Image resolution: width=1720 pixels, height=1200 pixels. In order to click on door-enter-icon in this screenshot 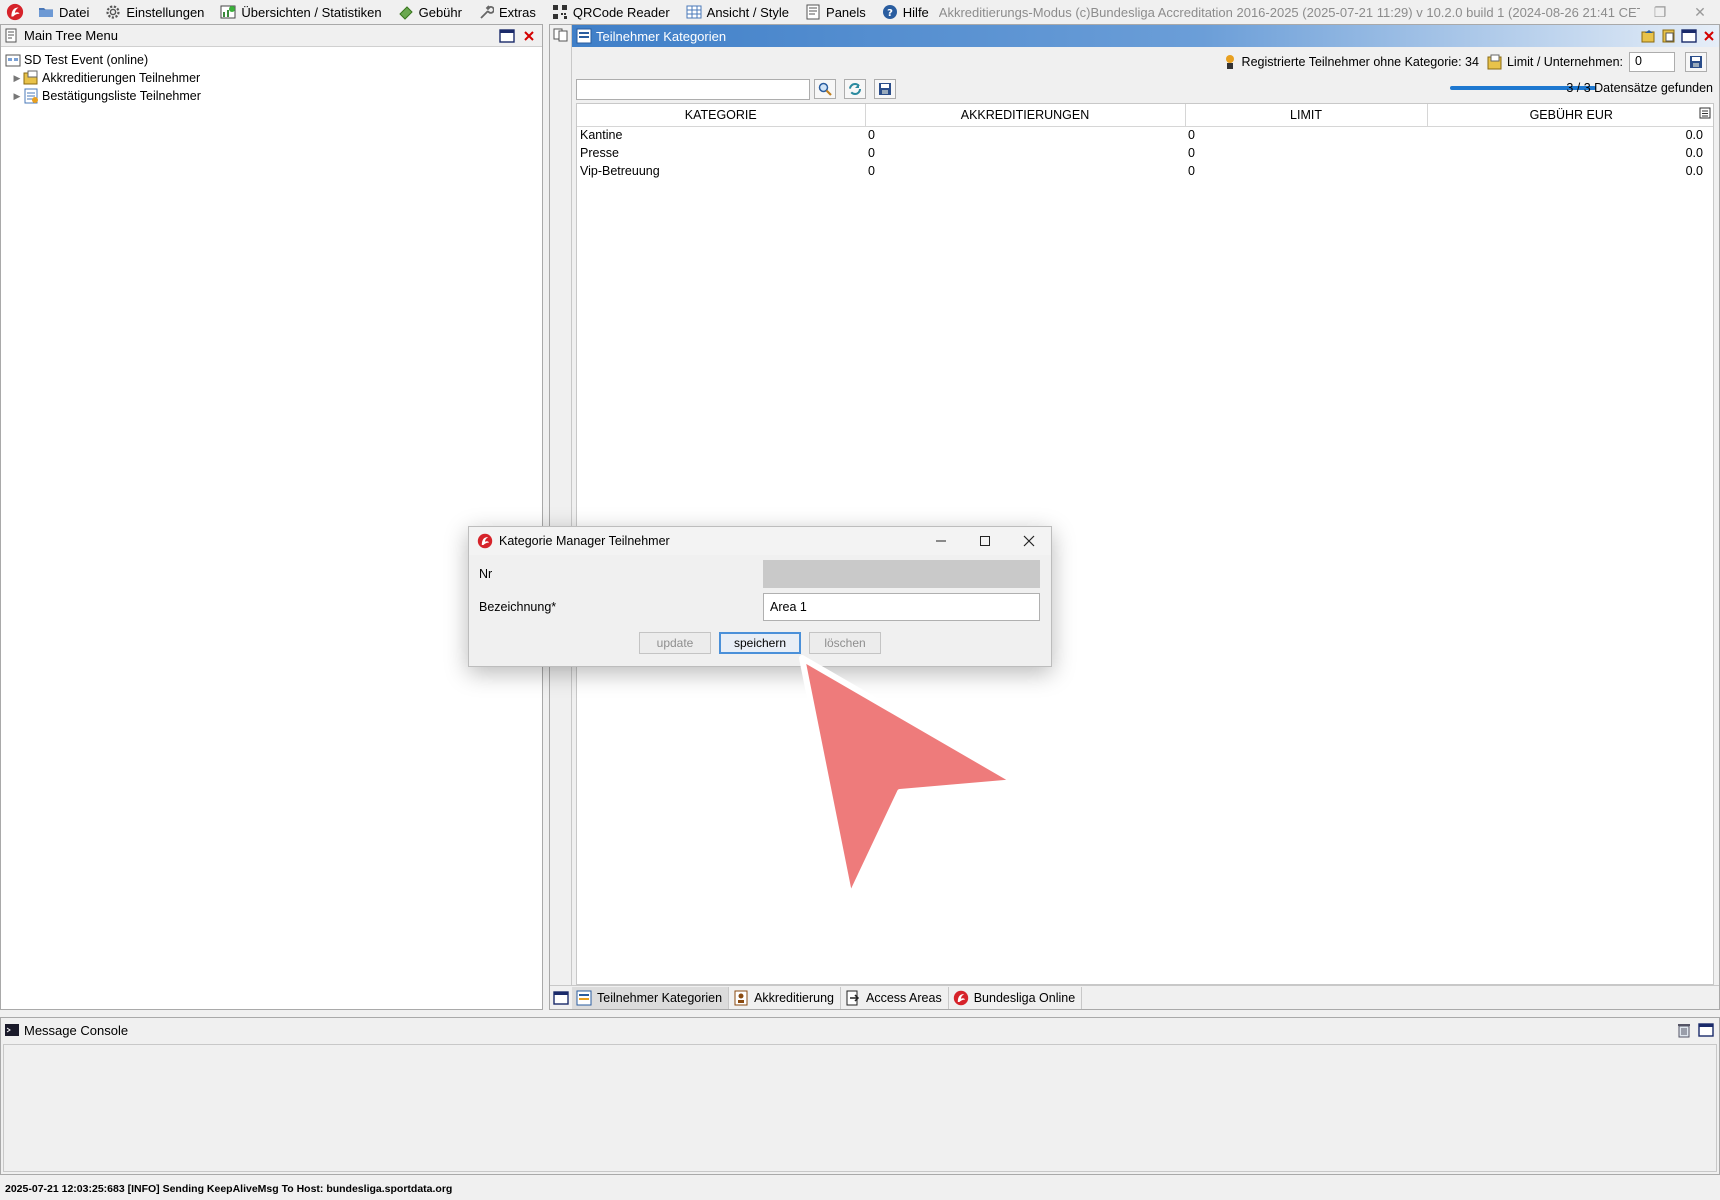, I will do `click(853, 997)`.